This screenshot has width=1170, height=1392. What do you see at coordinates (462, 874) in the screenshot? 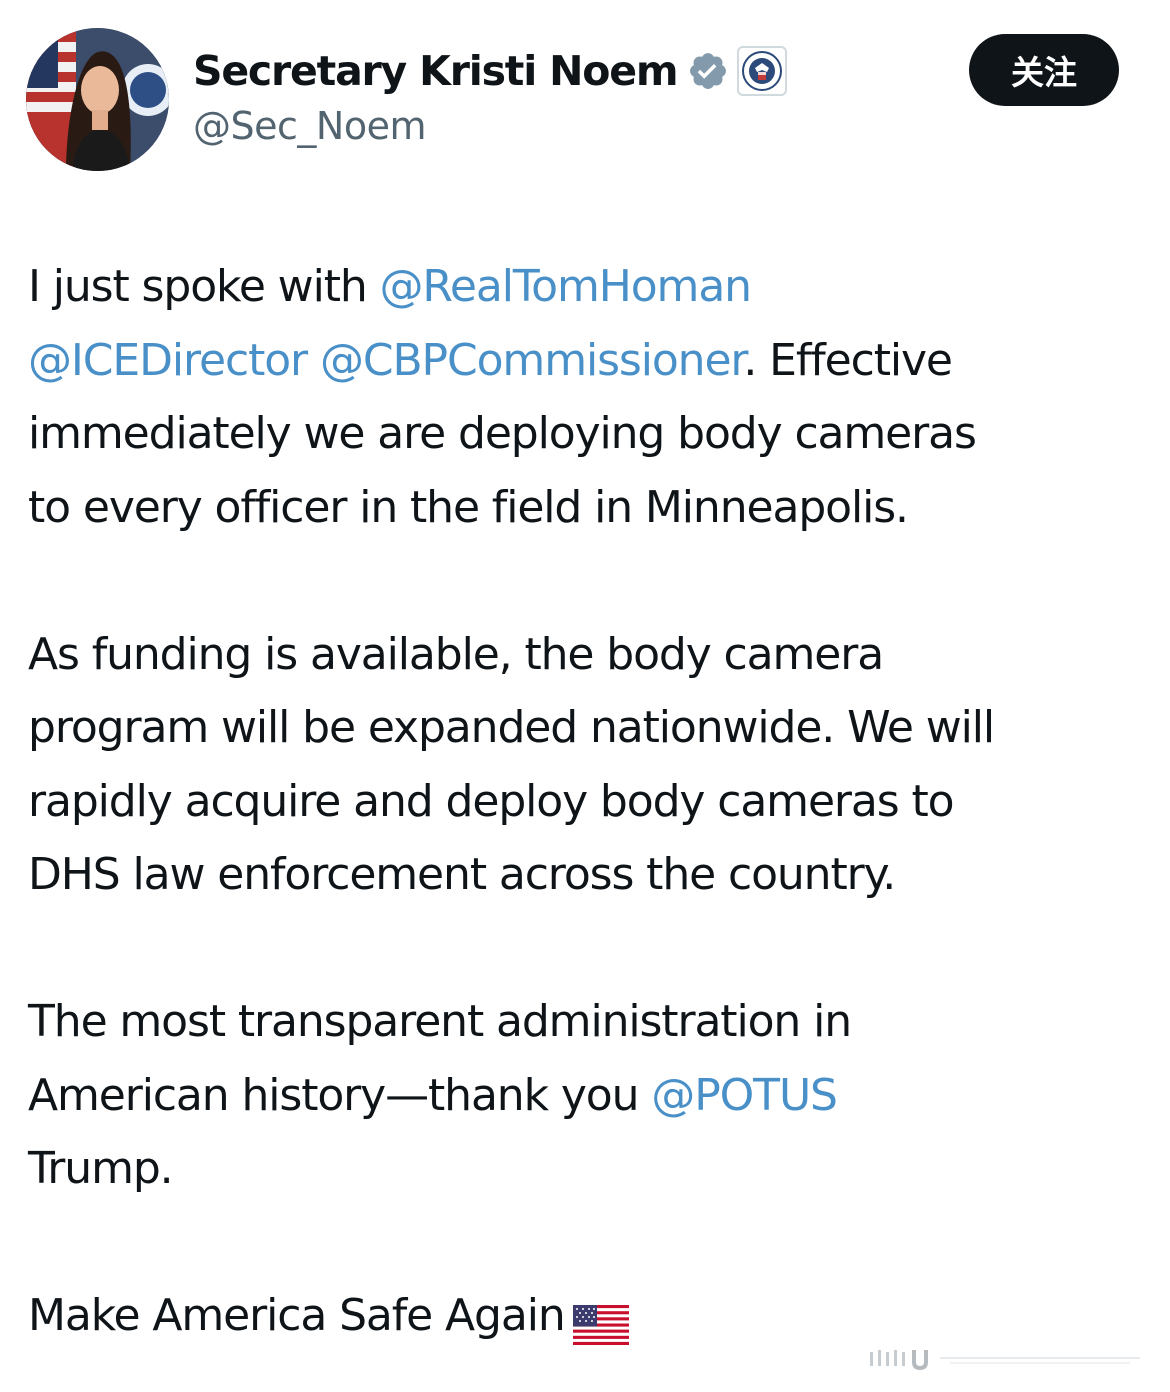
I see `text-line: DHS law enforcement across the country.` at bounding box center [462, 874].